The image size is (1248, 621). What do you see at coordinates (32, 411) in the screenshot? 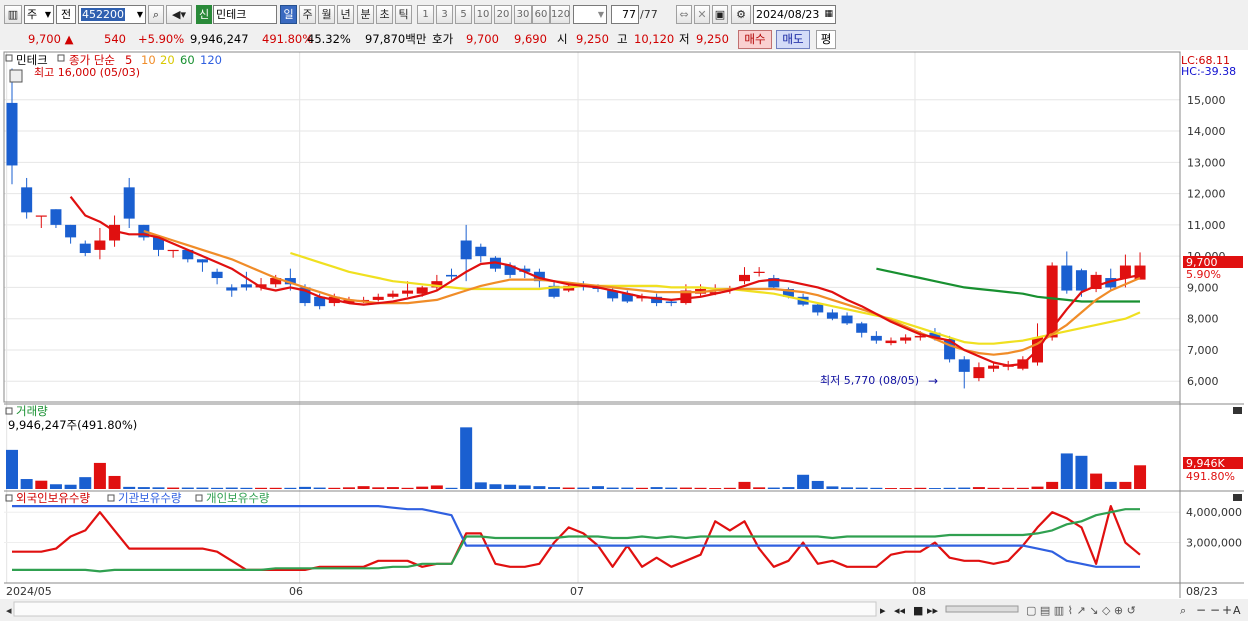
I see `volume-title: 거래량` at bounding box center [32, 411].